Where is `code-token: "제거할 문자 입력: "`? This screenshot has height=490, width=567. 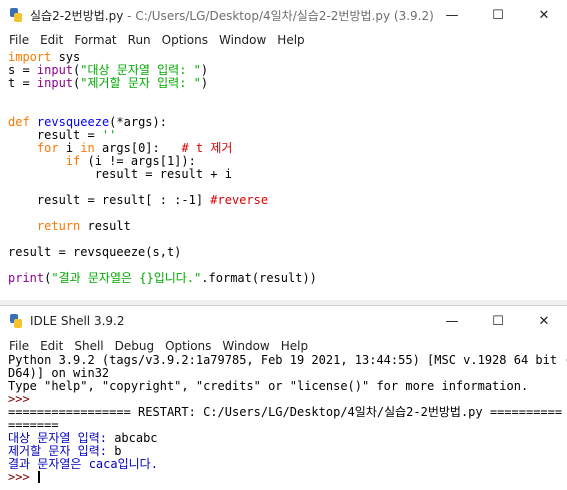
code-token: "제거할 문자 입력: " is located at coordinates (140, 83).